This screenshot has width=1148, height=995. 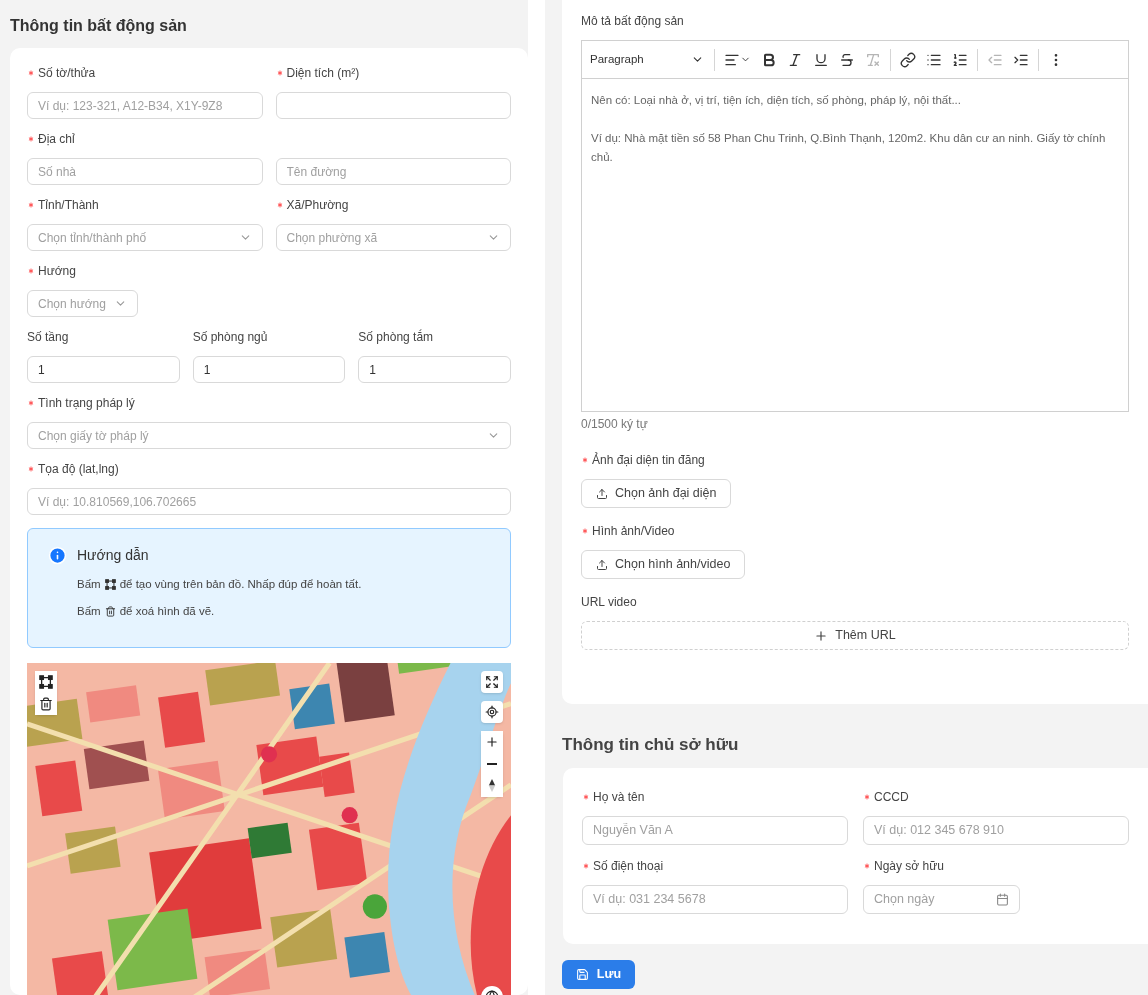 What do you see at coordinates (78, 469) in the screenshot?
I see `field-label: Tọa độ (lat,lng)` at bounding box center [78, 469].